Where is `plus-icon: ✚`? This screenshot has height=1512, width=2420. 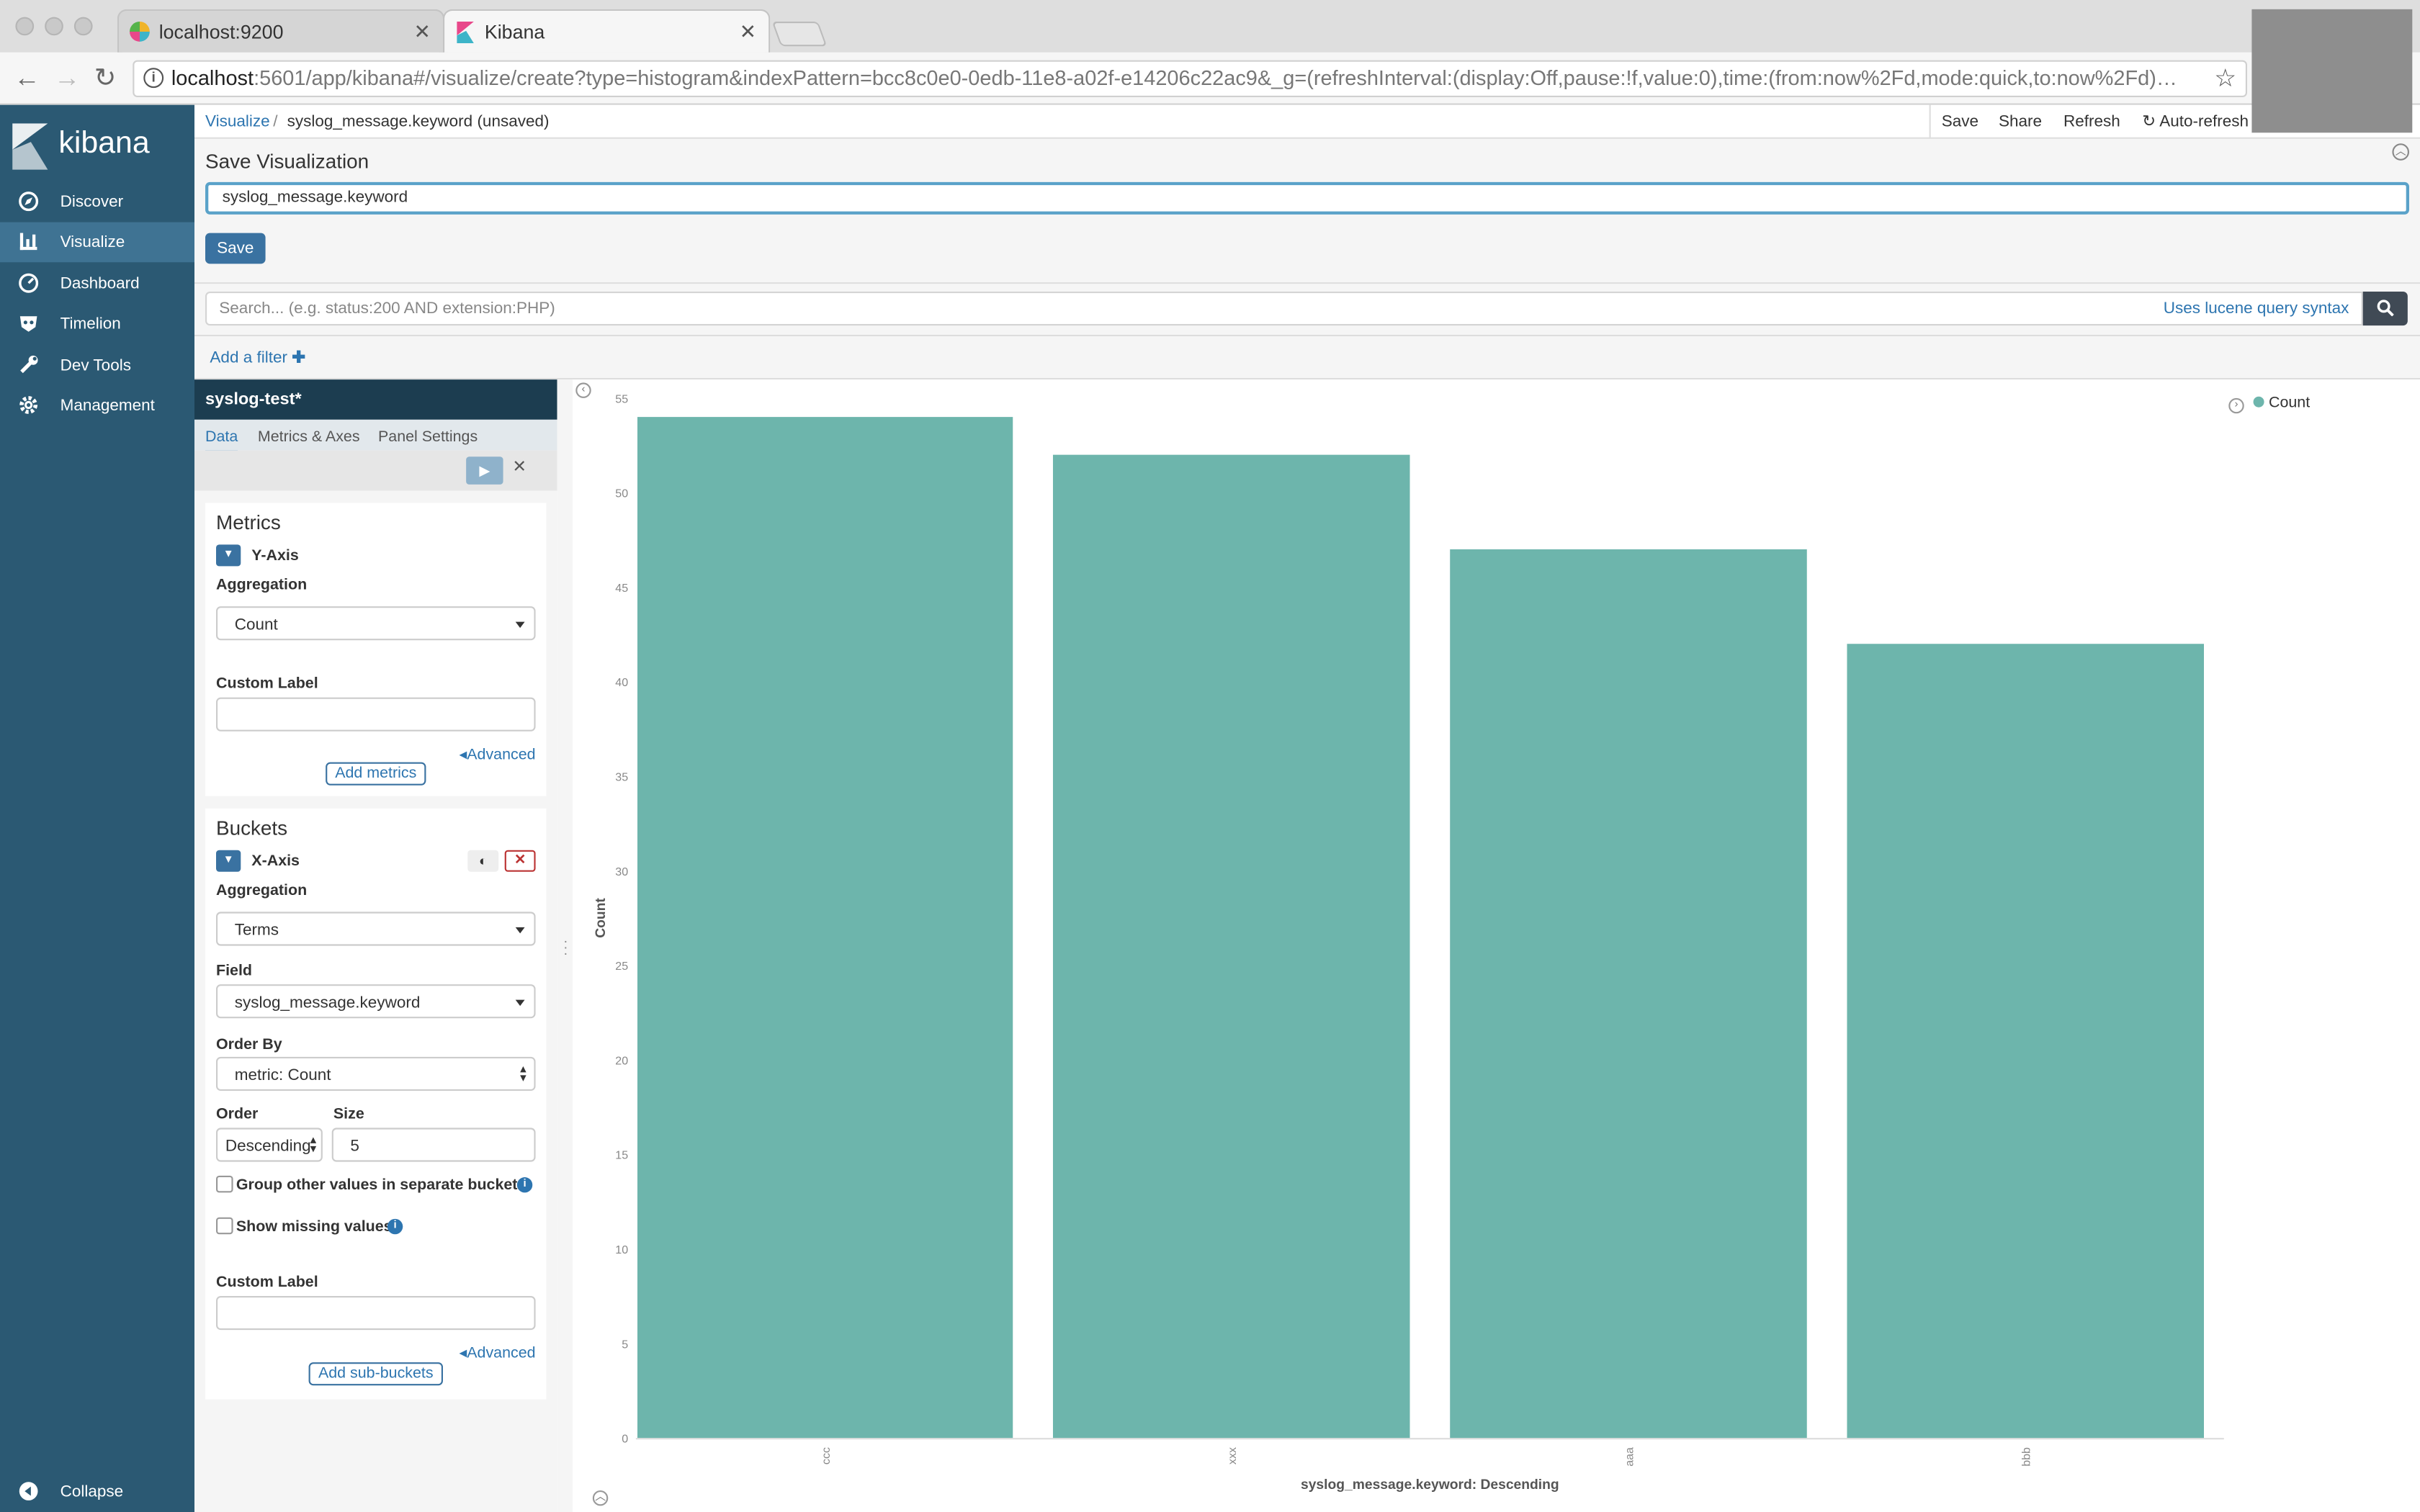 plus-icon: ✚ is located at coordinates (299, 357).